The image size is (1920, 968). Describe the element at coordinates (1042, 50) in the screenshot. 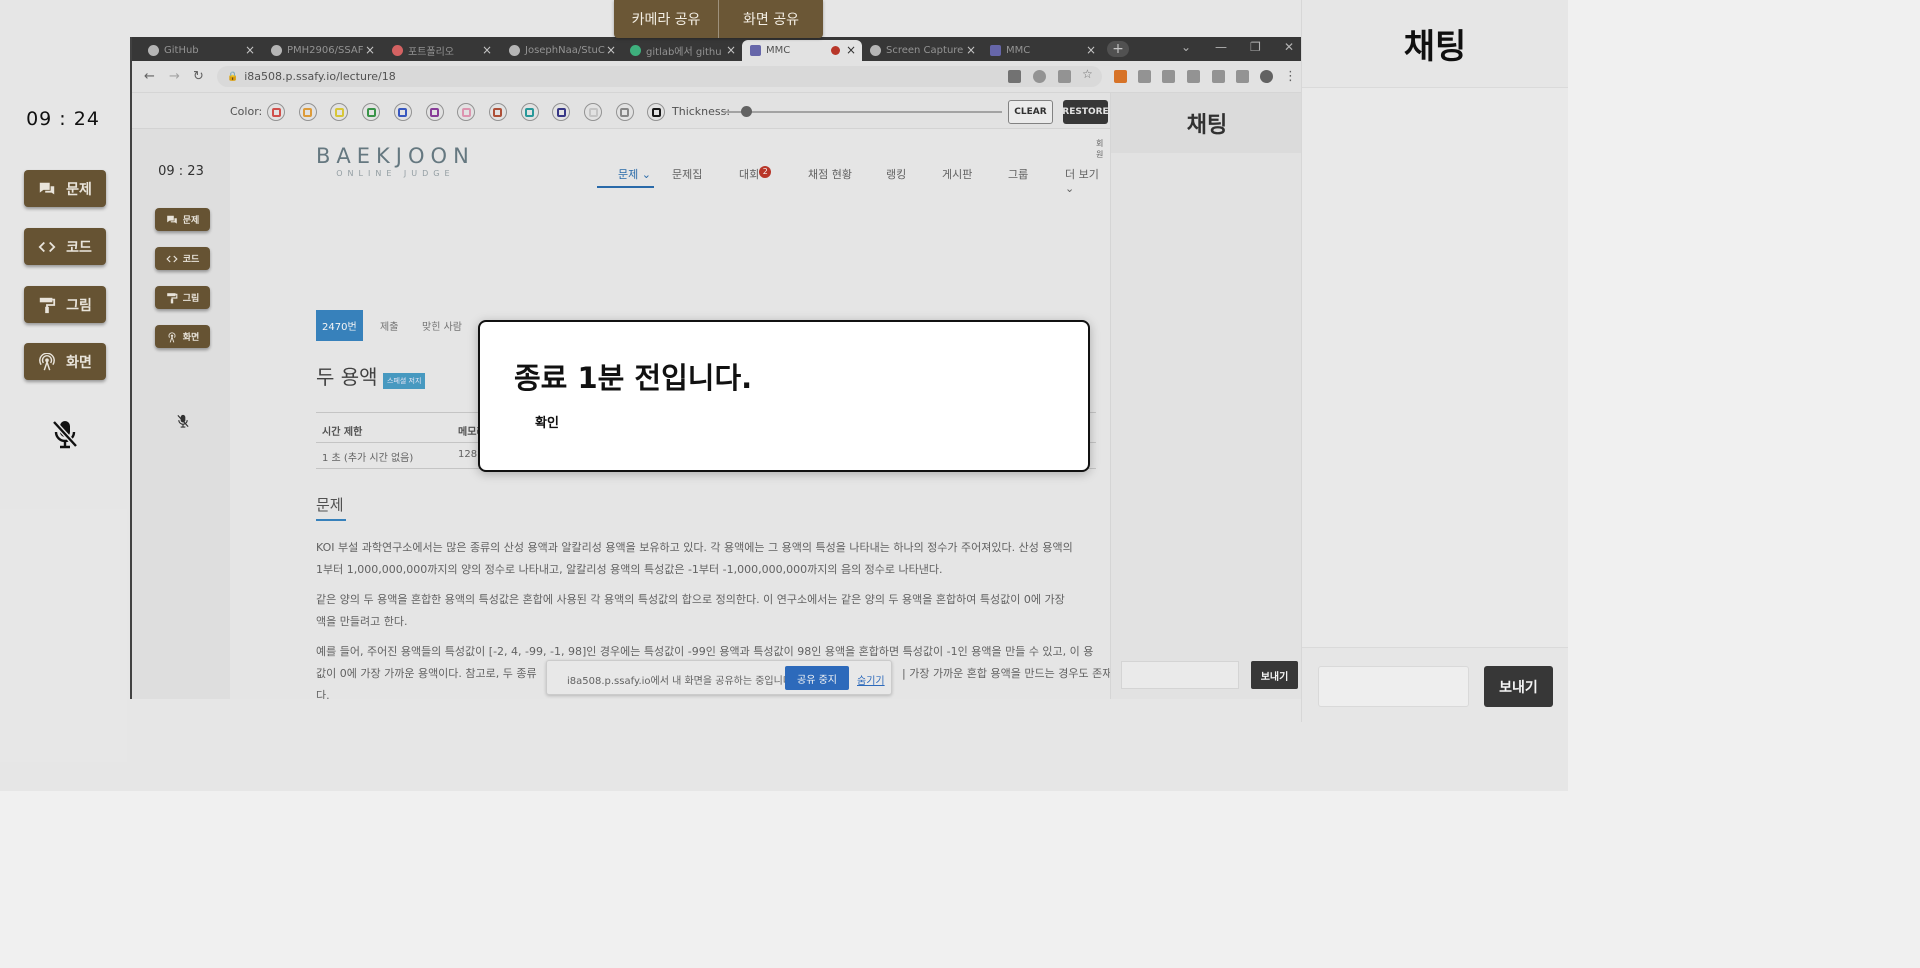

I see `browser-tab: MMC ×` at that location.